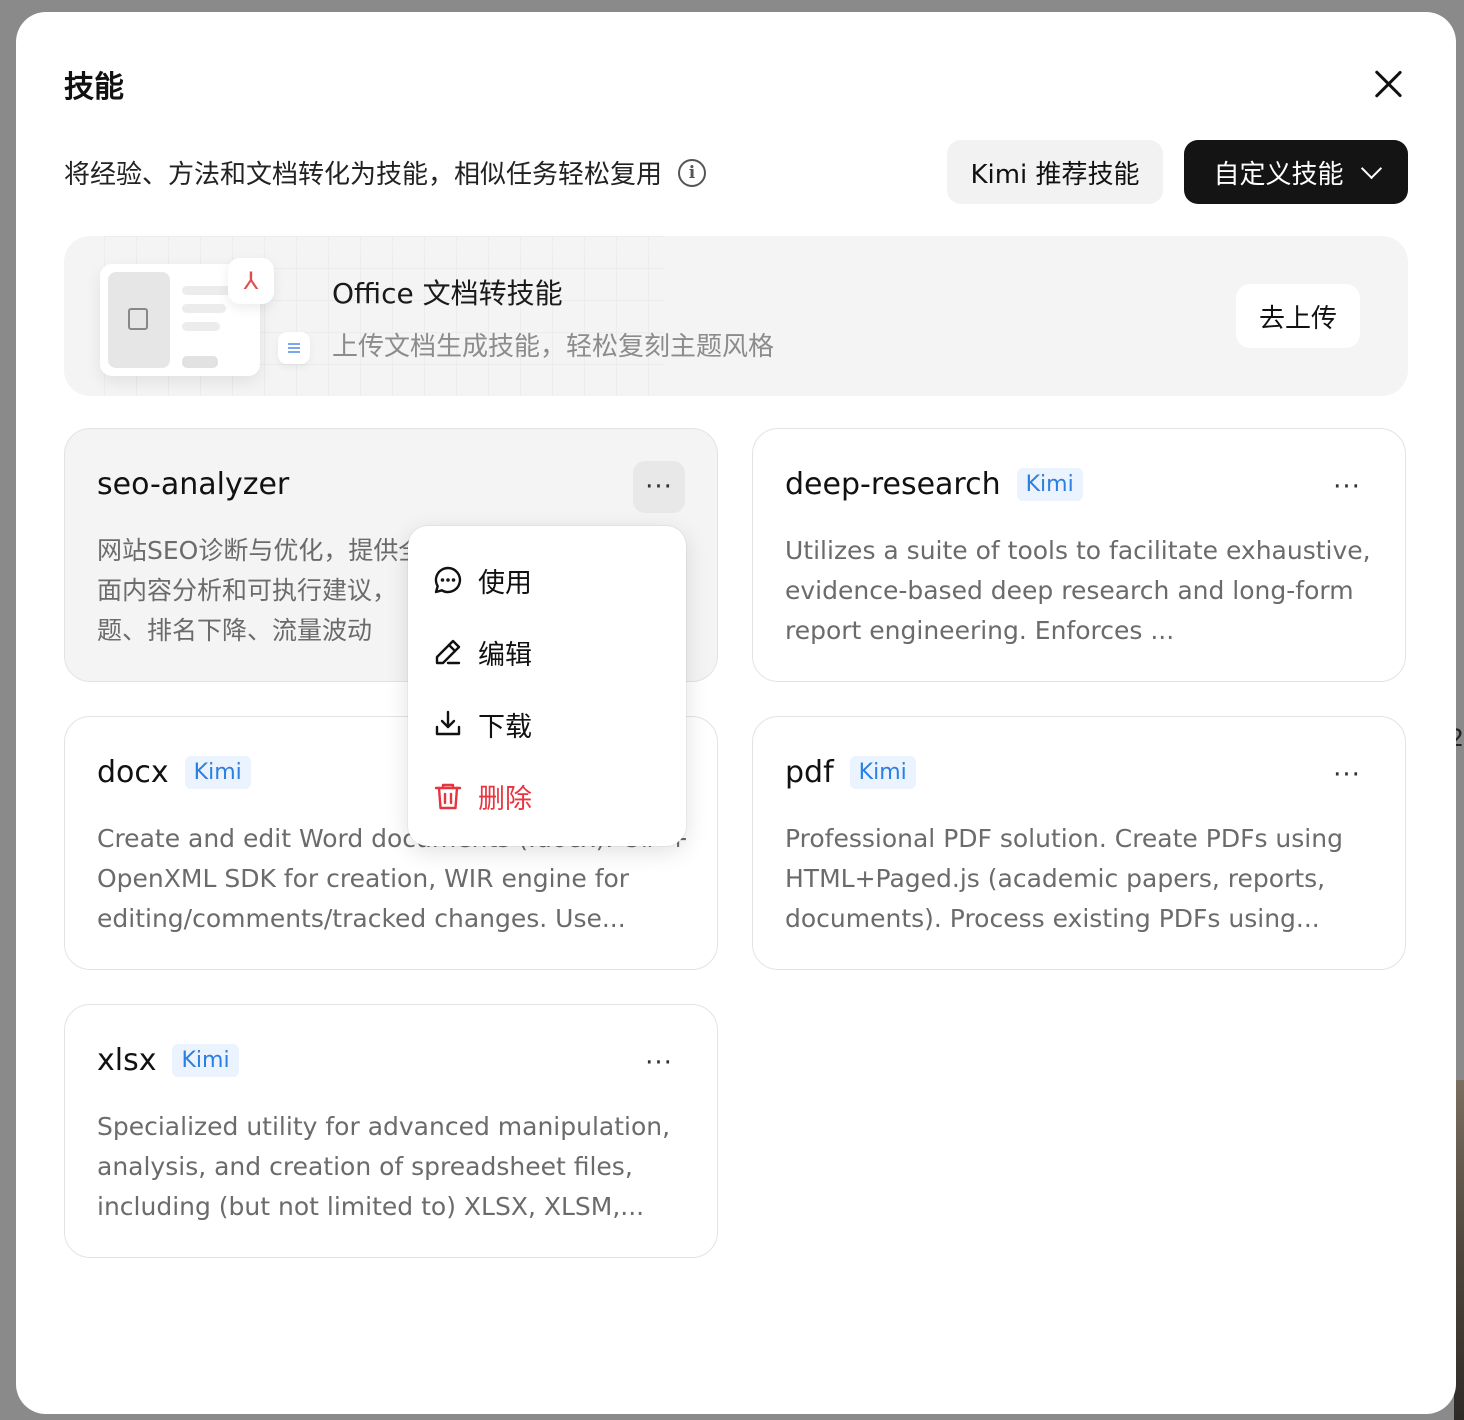 The width and height of the screenshot is (1464, 1420). I want to click on trash-icon, so click(448, 796).